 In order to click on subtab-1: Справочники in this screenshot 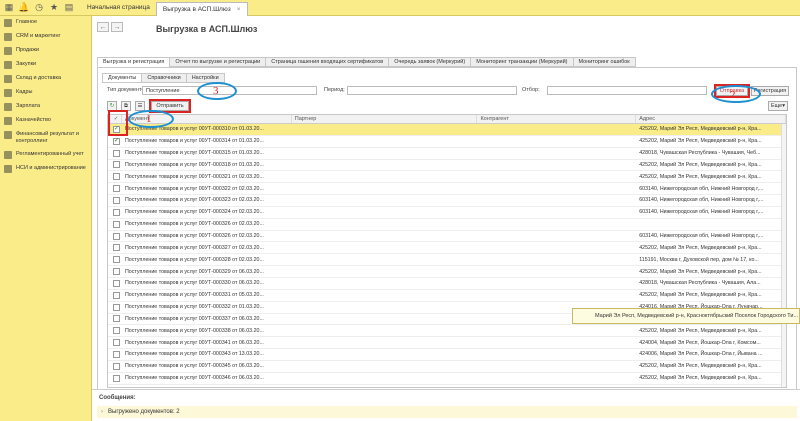, I will do `click(164, 78)`.